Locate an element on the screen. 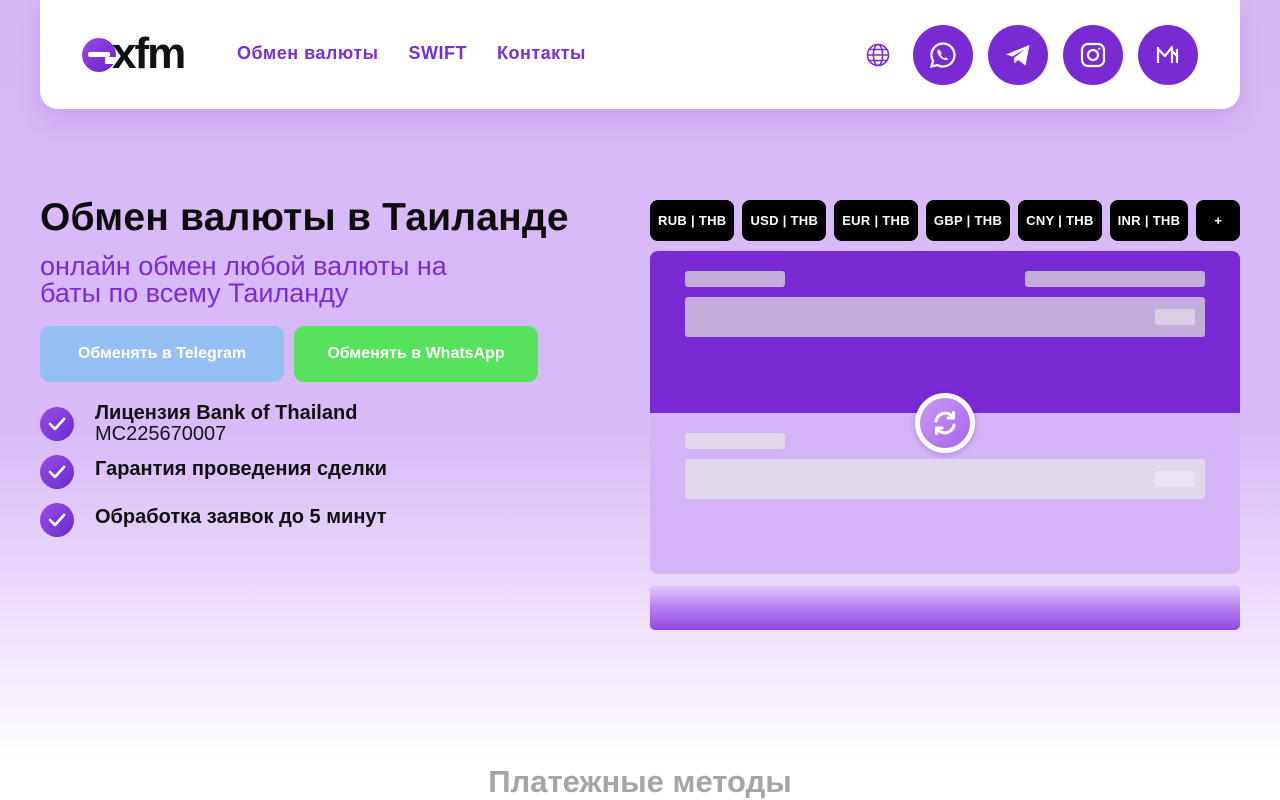  pair-tab-eur-thb: EUR | THB is located at coordinates (876, 220).